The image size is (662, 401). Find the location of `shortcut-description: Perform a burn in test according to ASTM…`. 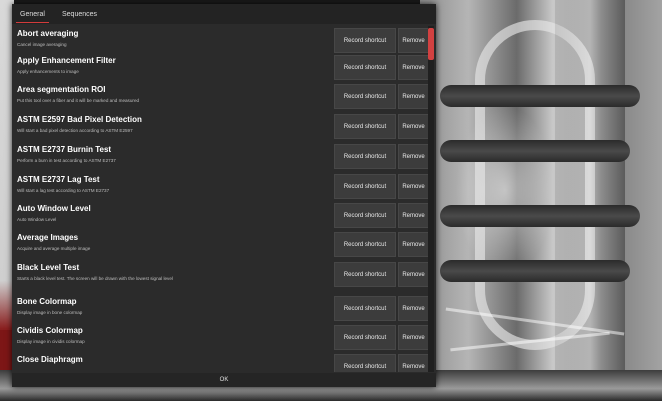

shortcut-description: Perform a burn in test according to ASTM… is located at coordinates (66, 160).